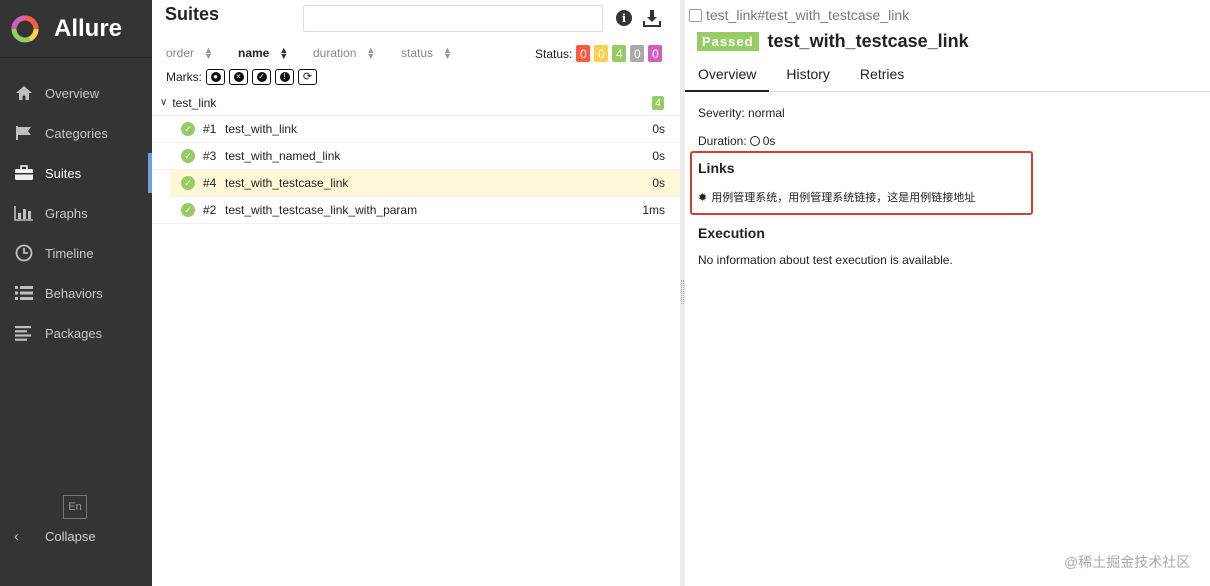 This screenshot has width=1210, height=586. What do you see at coordinates (948, 141) in the screenshot?
I see `duration-line: Duration: 0s` at bounding box center [948, 141].